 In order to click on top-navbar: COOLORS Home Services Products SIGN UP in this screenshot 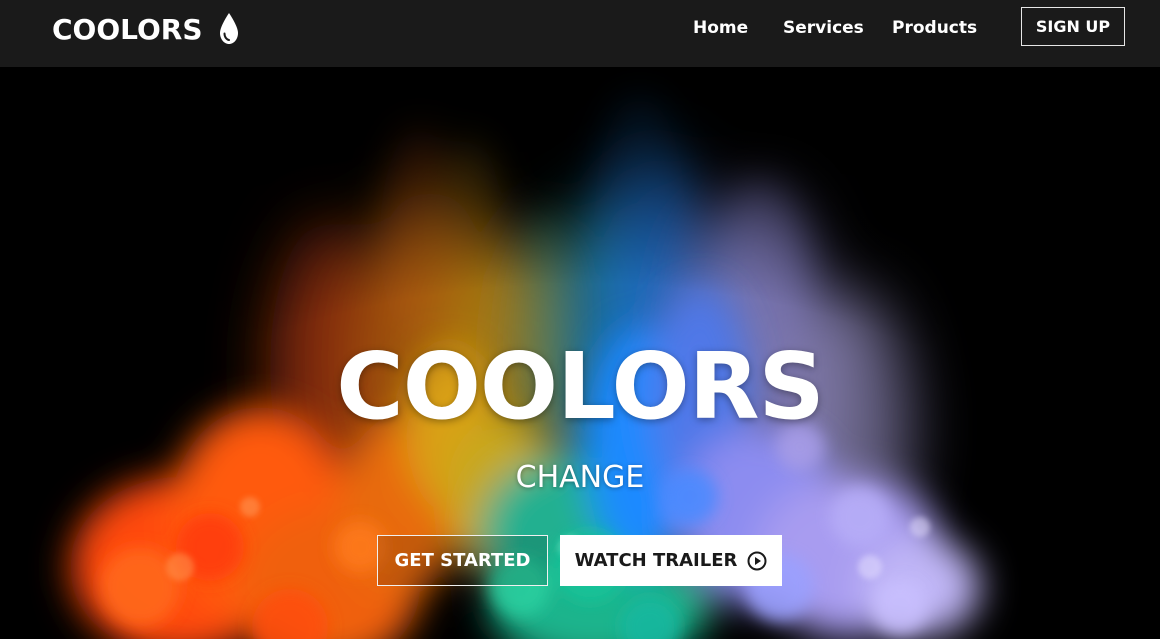, I will do `click(580, 33)`.